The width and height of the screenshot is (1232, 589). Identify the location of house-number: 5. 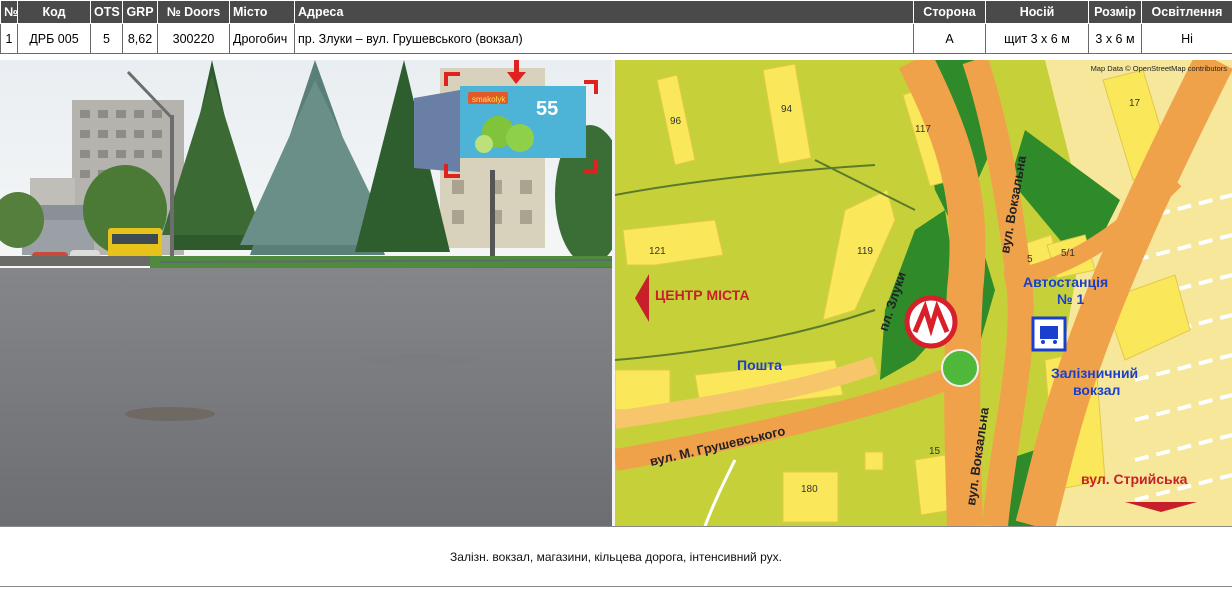
(1030, 259).